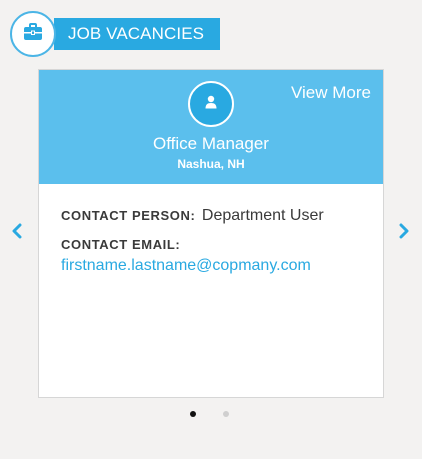 This screenshot has height=459, width=422. Describe the element at coordinates (262, 215) in the screenshot. I see `contact-person-value: Department User` at that location.